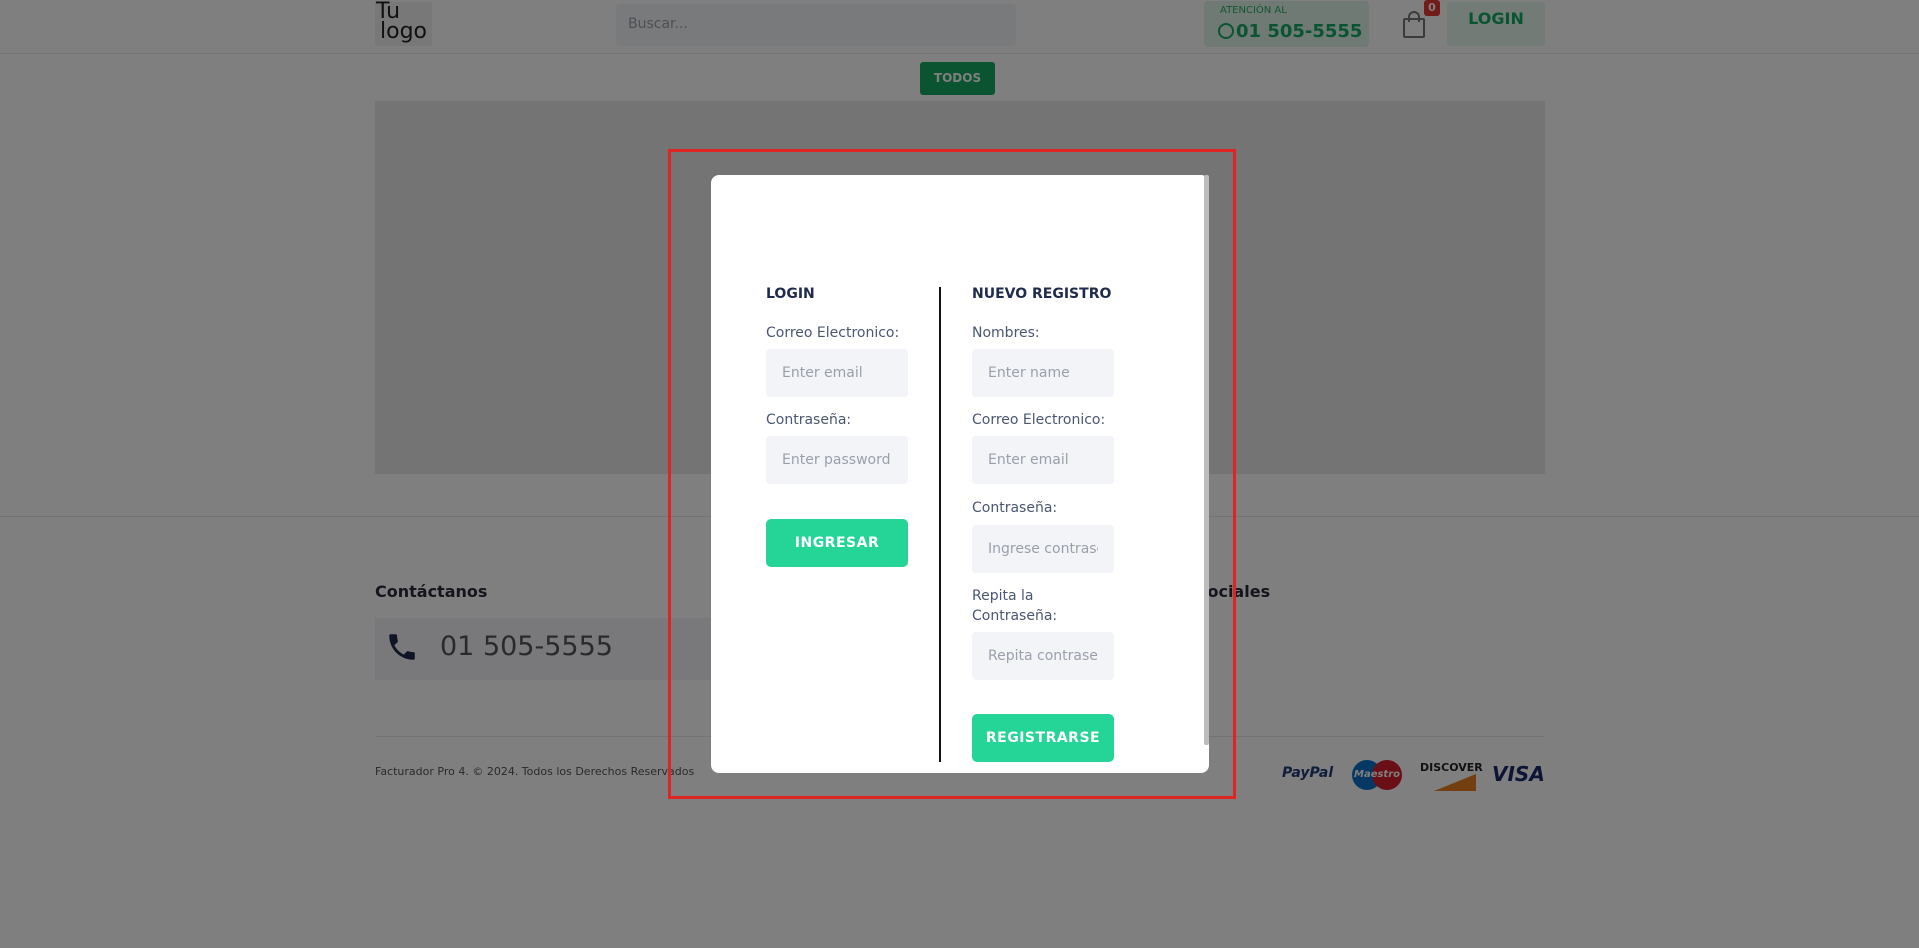 Image resolution: width=1919 pixels, height=948 pixels. What do you see at coordinates (940, 524) in the screenshot?
I see `column-divider` at bounding box center [940, 524].